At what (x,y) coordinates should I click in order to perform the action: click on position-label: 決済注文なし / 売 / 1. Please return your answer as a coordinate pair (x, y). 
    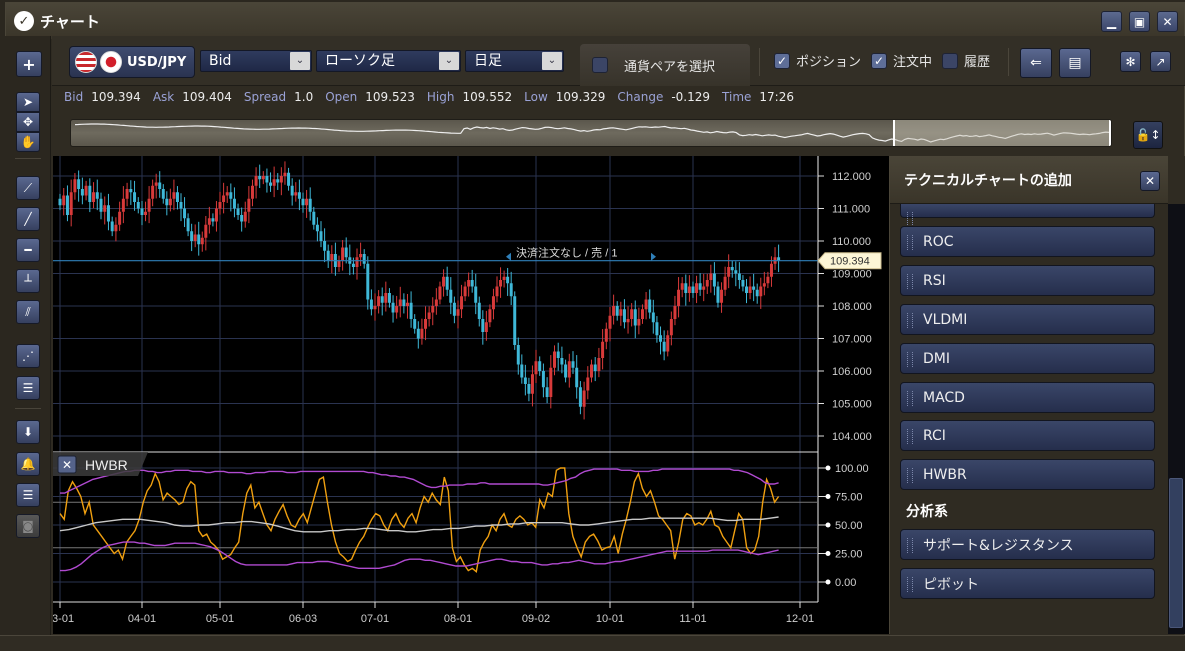
    Looking at the image, I should click on (566, 253).